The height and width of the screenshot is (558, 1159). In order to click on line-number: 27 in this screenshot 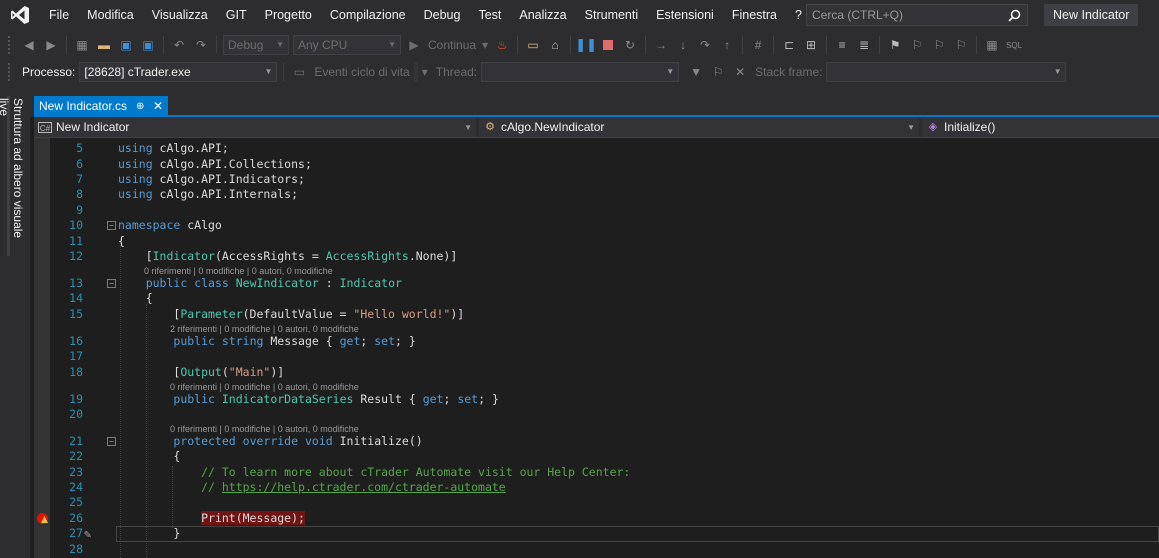, I will do `click(76, 533)`.